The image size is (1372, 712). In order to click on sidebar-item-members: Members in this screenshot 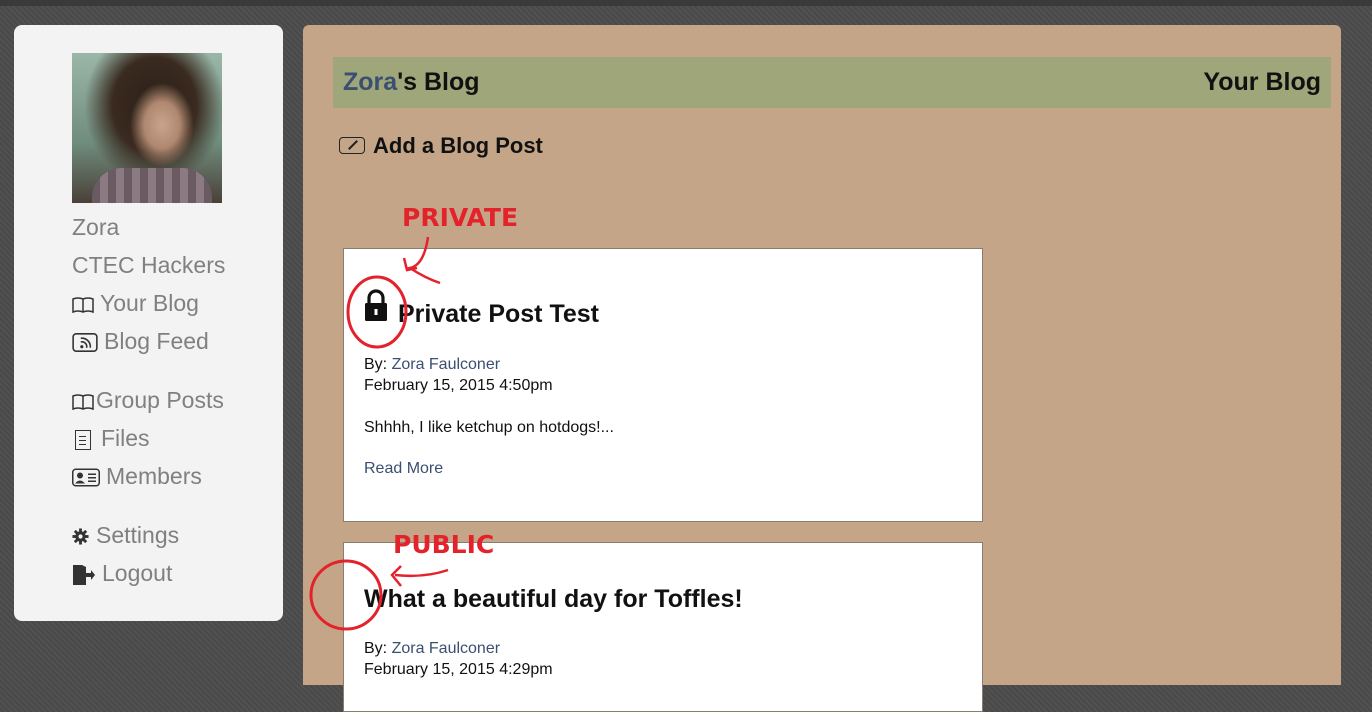, I will do `click(137, 476)`.